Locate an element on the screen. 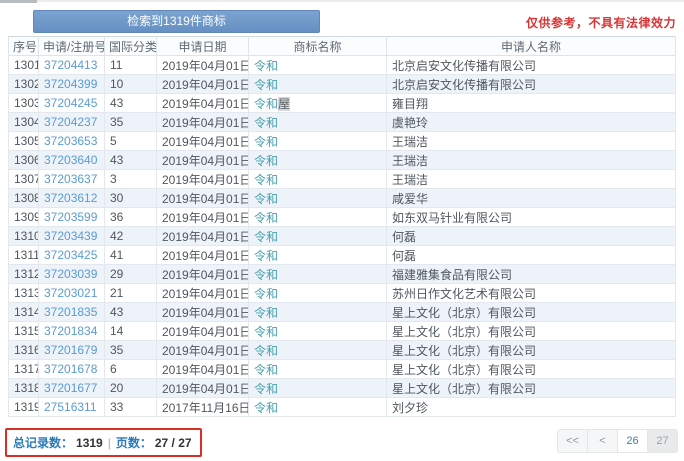 This screenshot has height=461, width=684. cell-intl-class: 43 is located at coordinates (130, 103).